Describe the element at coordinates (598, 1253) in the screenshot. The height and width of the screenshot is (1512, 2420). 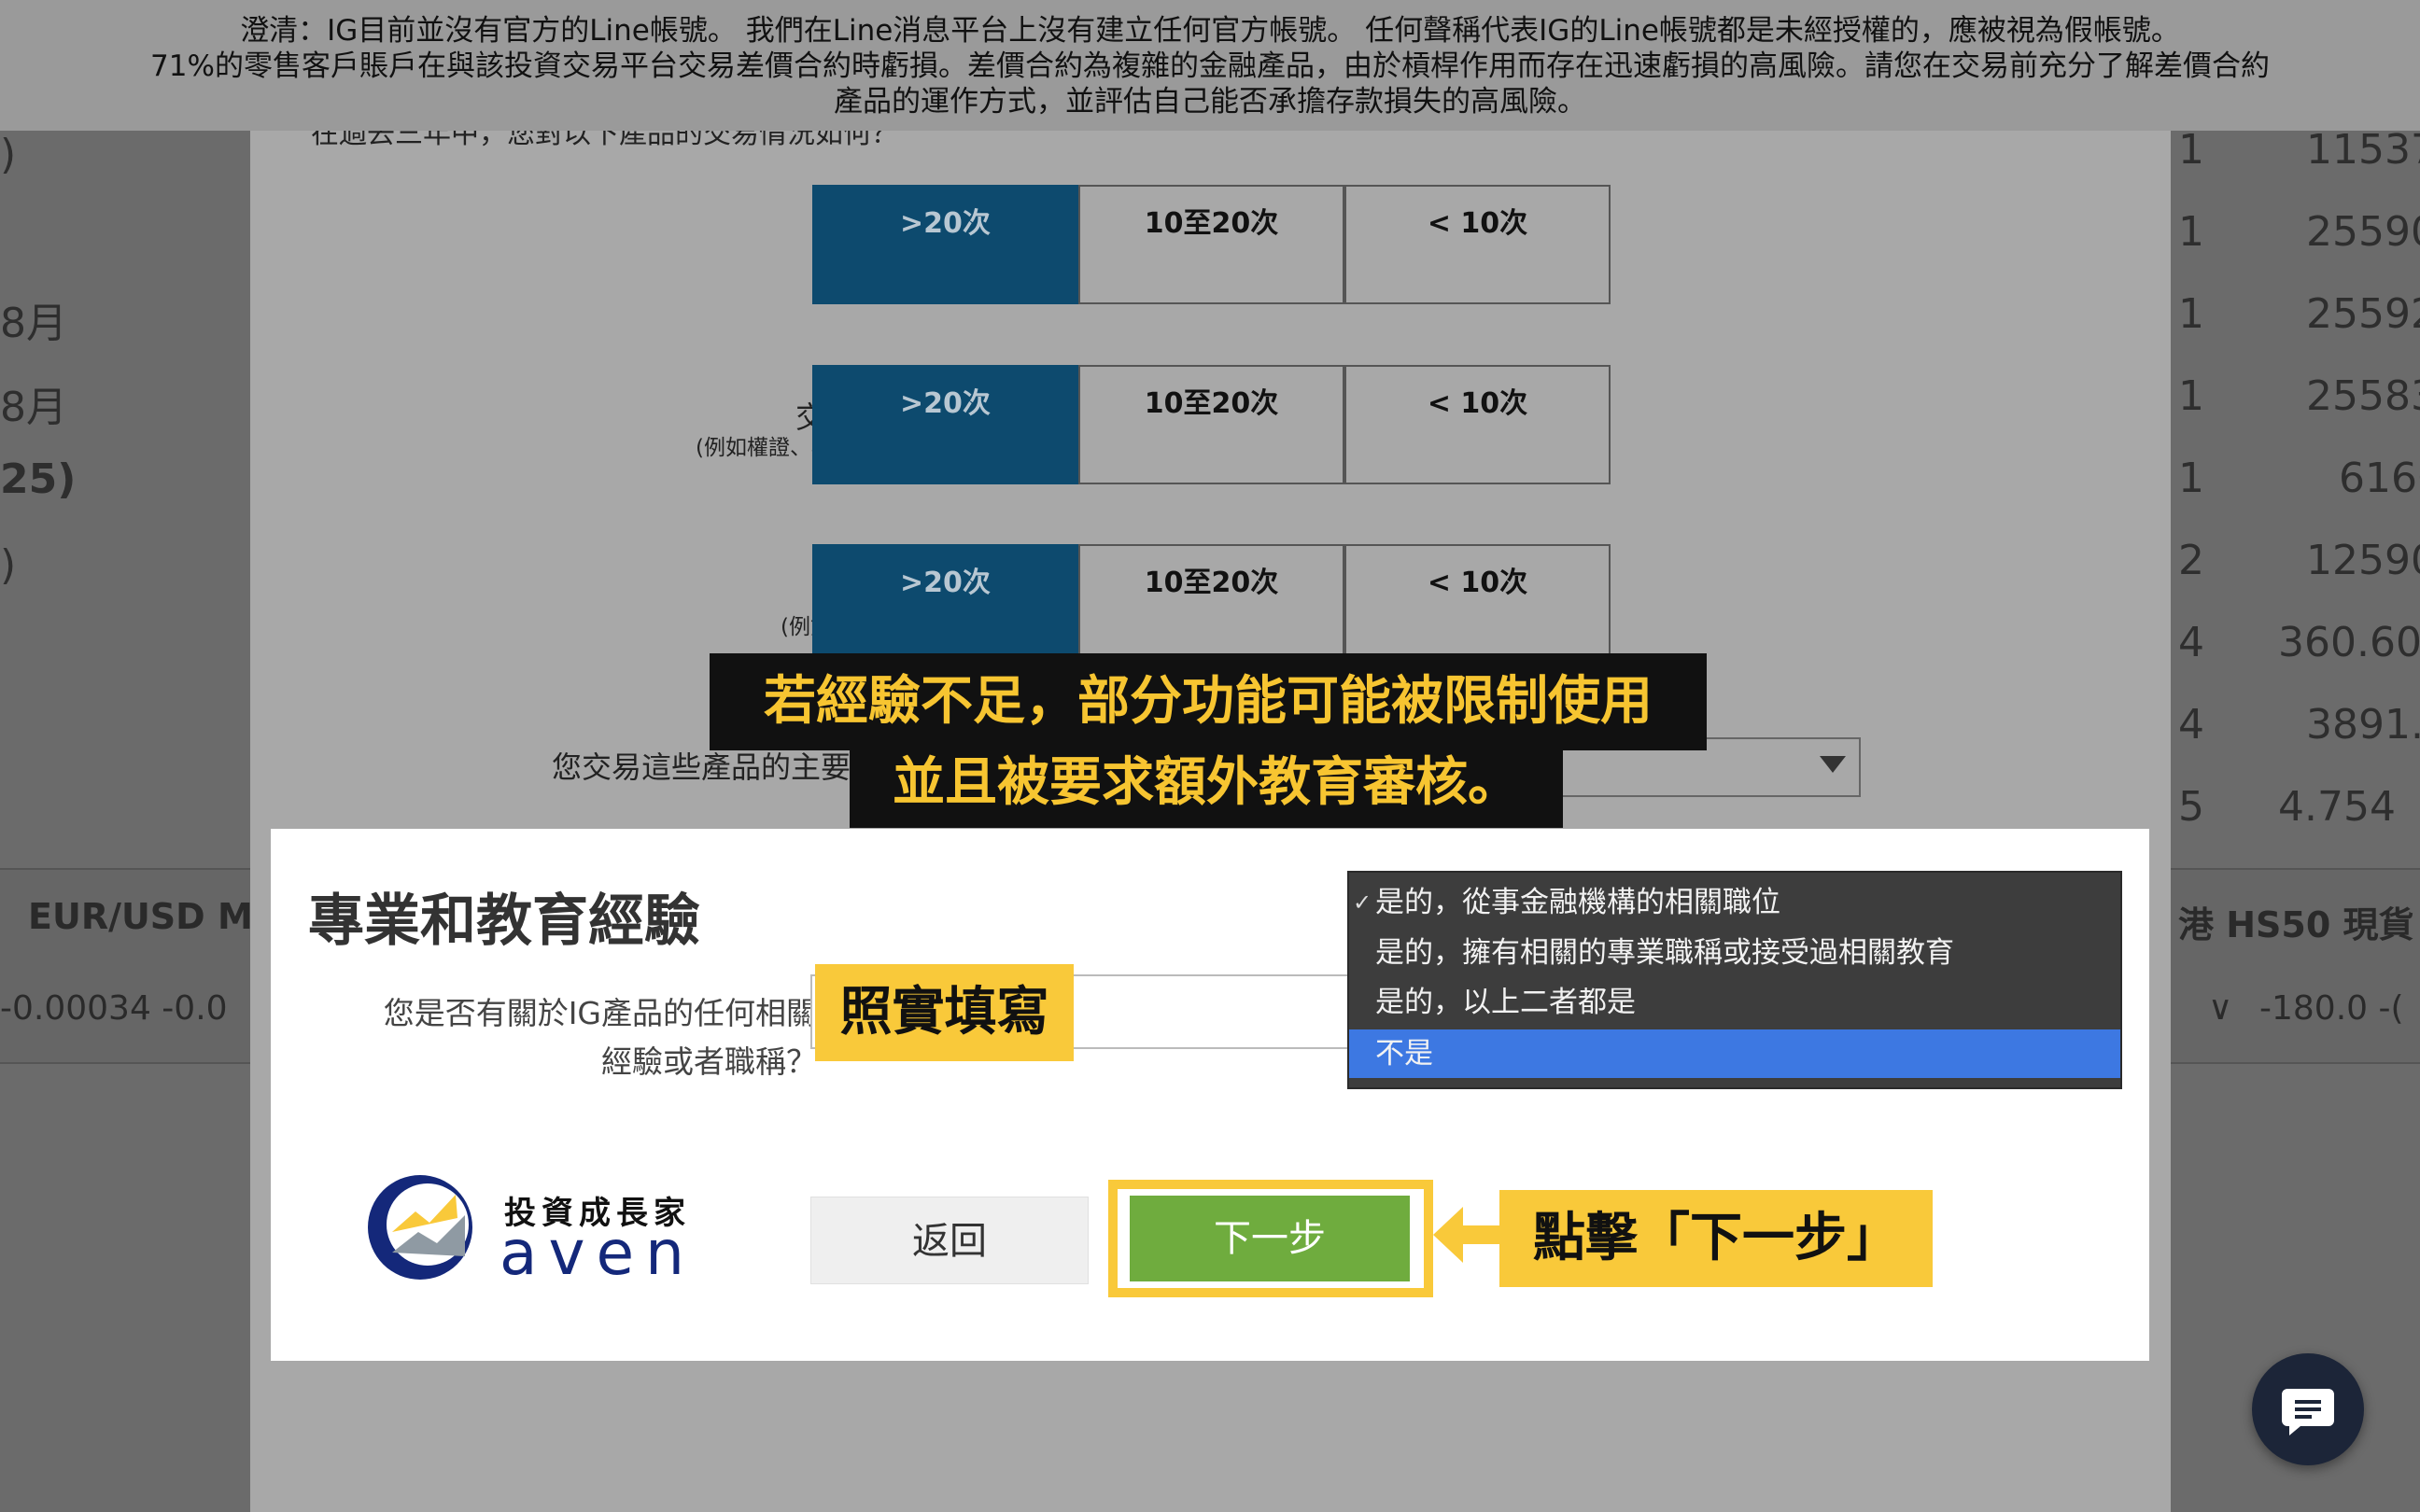
I see `logo-english-name: aven` at that location.